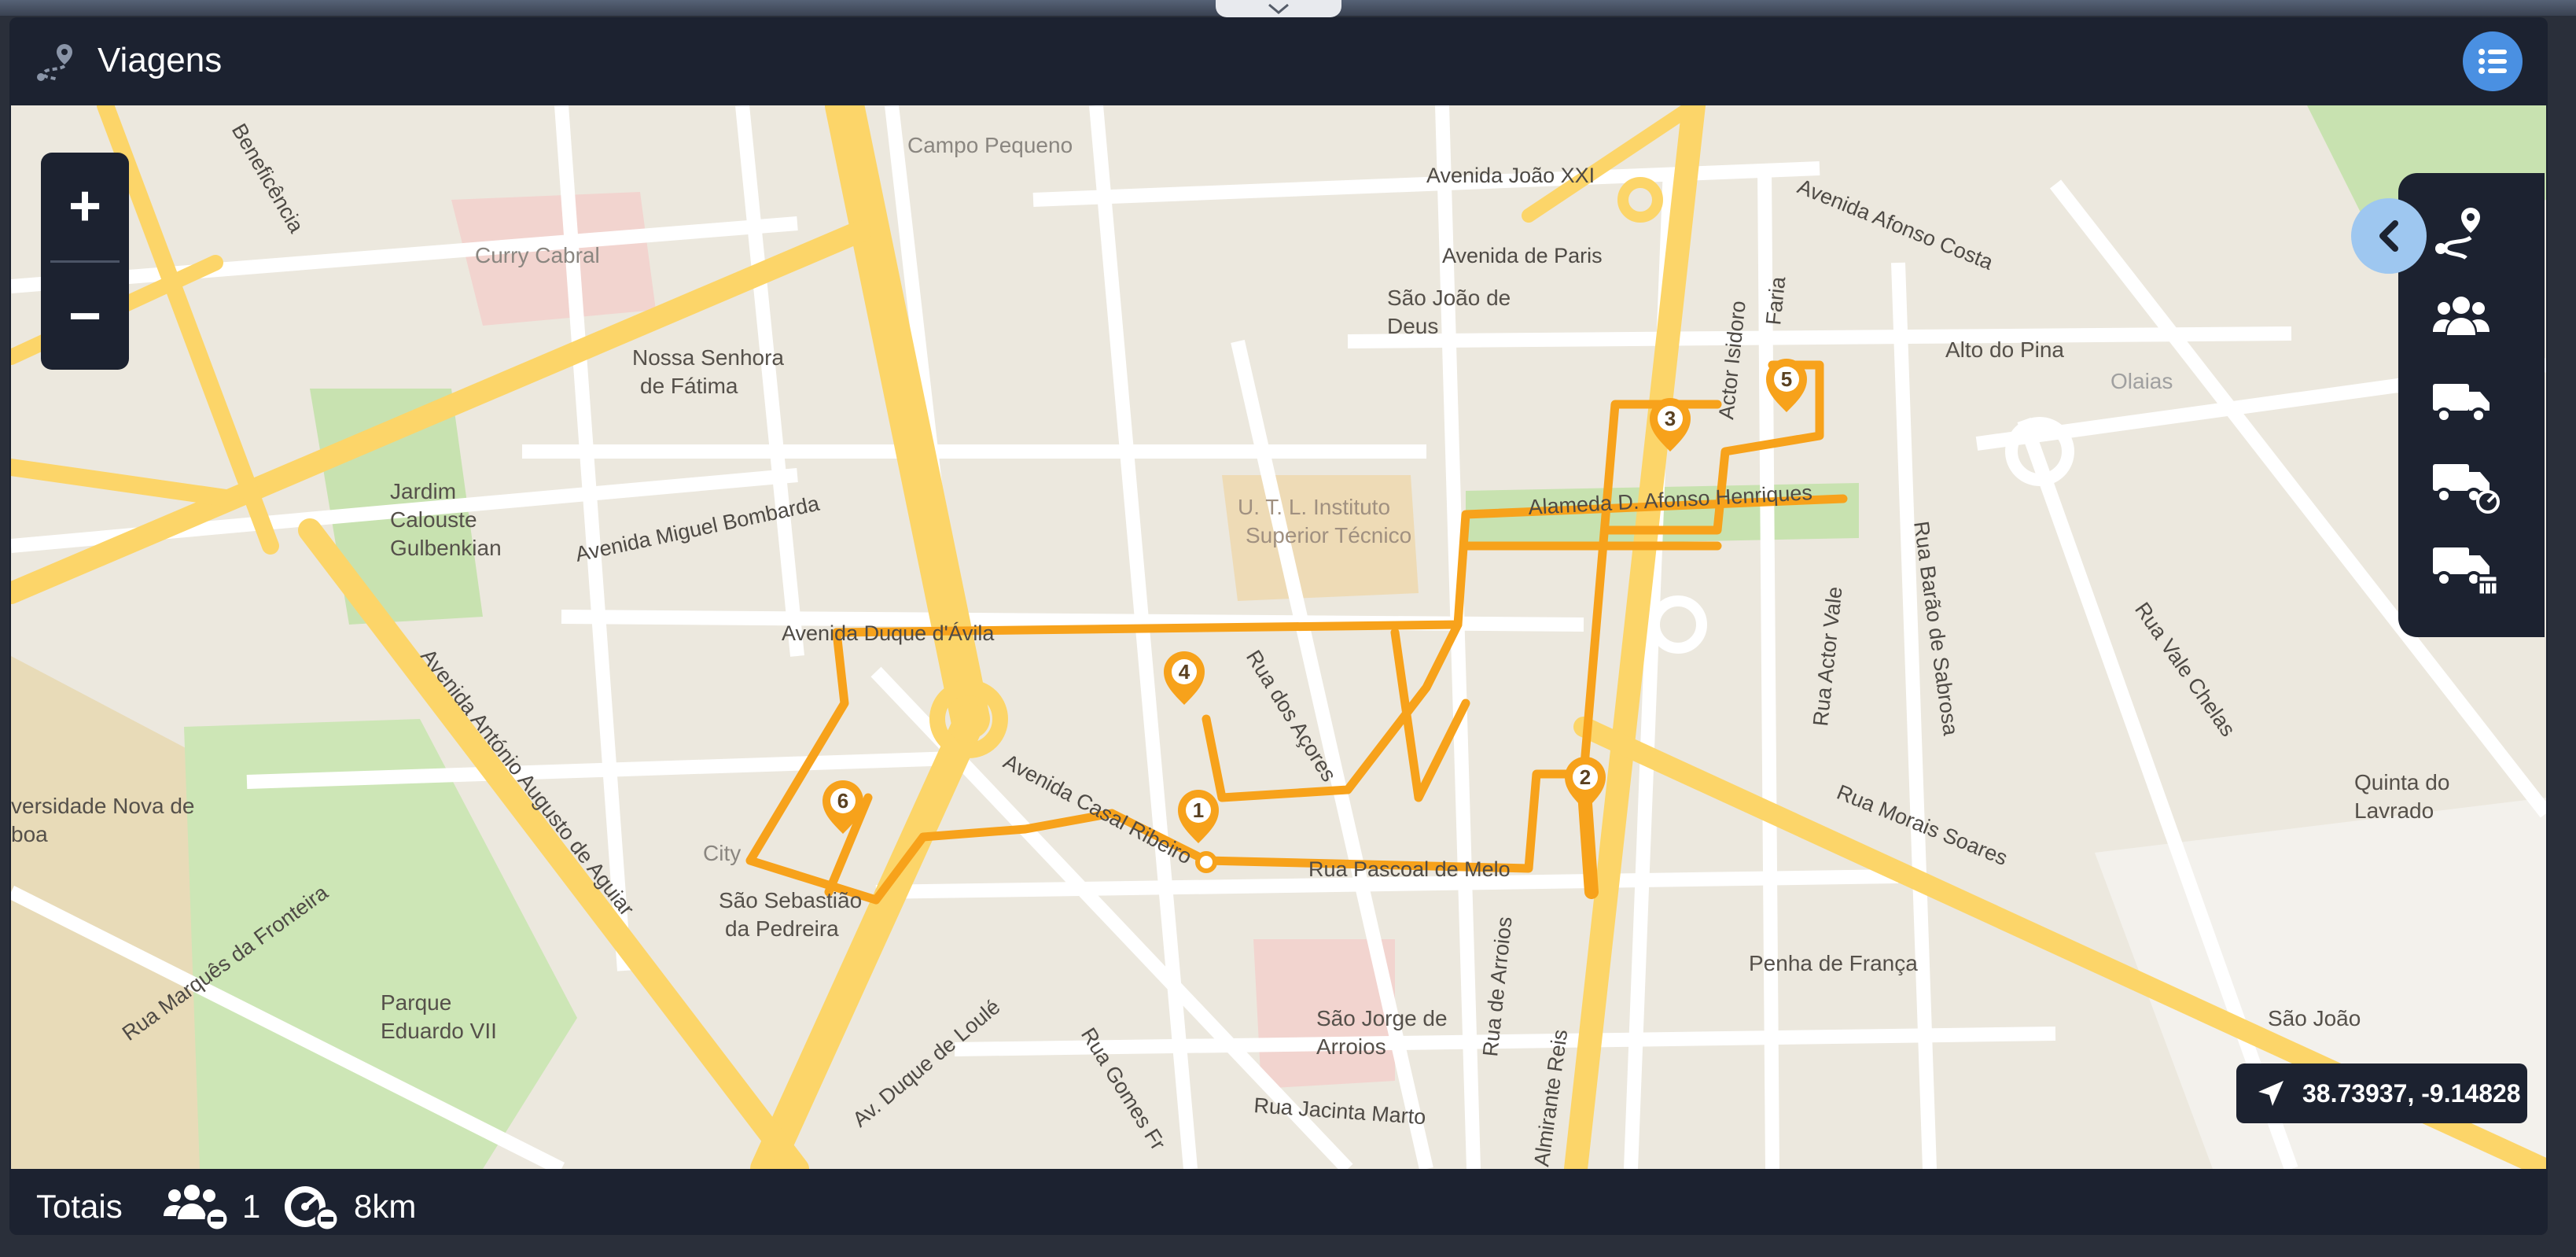 This screenshot has width=2576, height=1257. I want to click on truck-icon, so click(2461, 403).